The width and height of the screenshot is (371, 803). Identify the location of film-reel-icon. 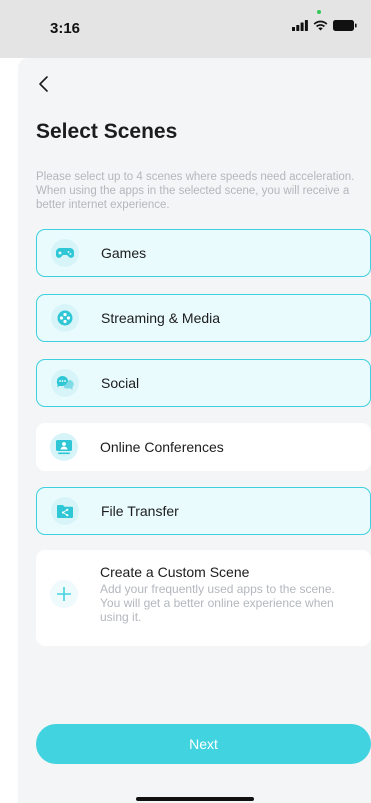
(65, 318).